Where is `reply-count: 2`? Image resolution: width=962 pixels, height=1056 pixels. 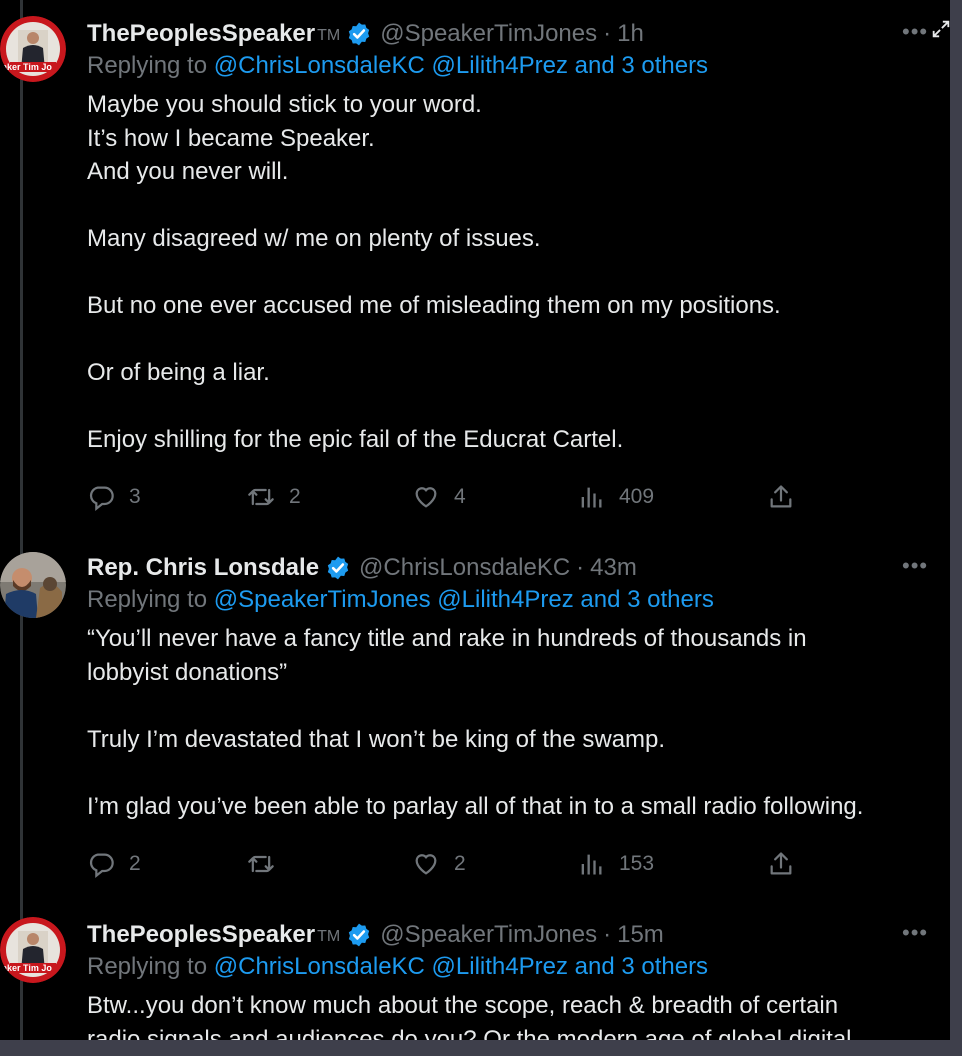 reply-count: 2 is located at coordinates (135, 863).